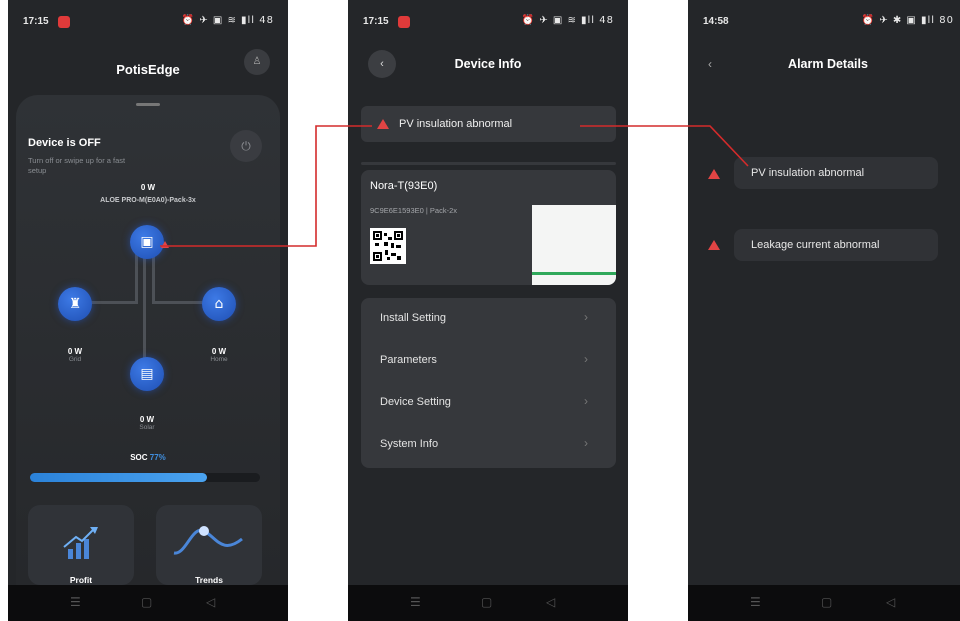  What do you see at coordinates (716, 21) in the screenshot?
I see `status-time: 14:58` at bounding box center [716, 21].